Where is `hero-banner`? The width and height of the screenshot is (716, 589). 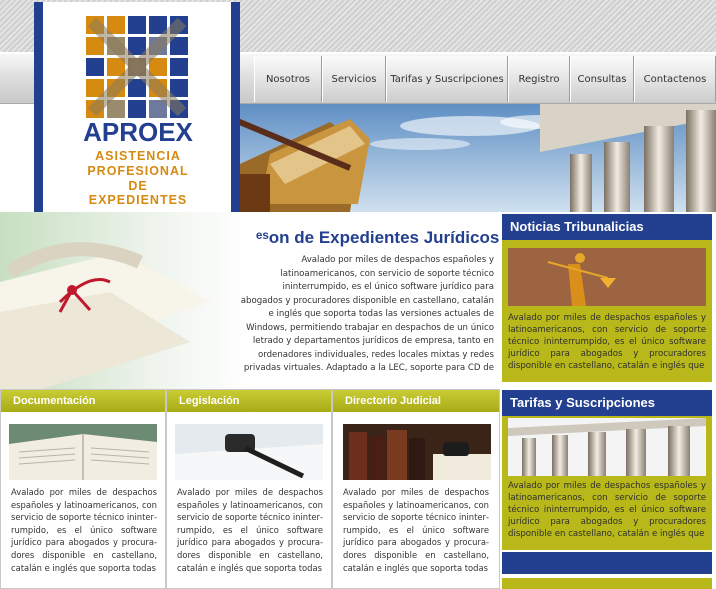 hero-banner is located at coordinates (478, 158).